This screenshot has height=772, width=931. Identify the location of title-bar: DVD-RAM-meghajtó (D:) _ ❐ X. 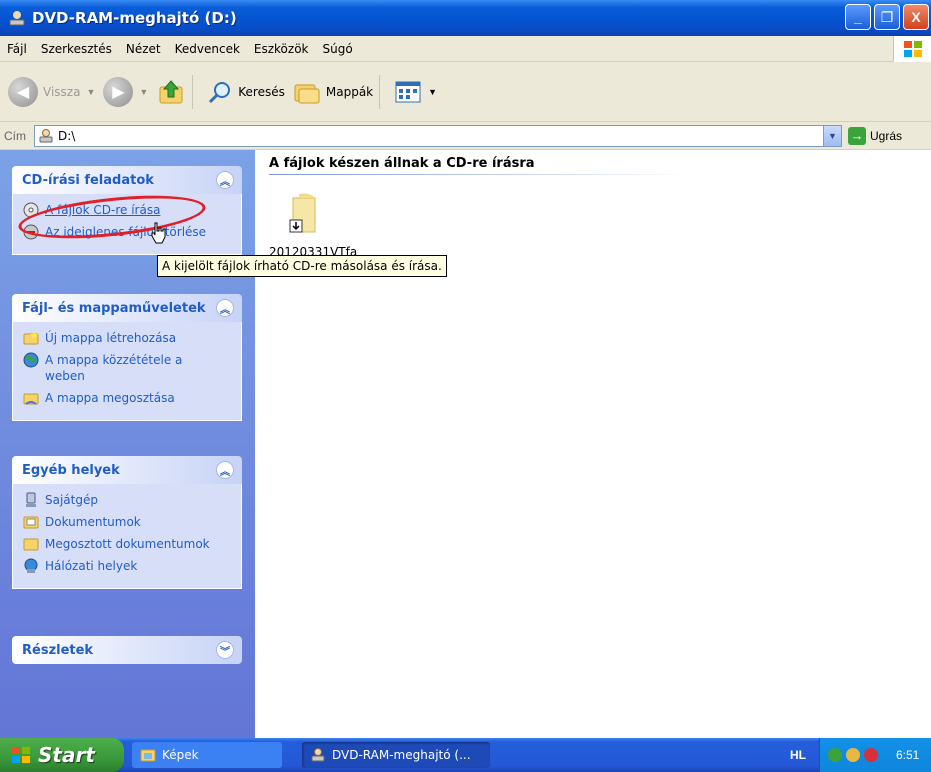
(465, 18).